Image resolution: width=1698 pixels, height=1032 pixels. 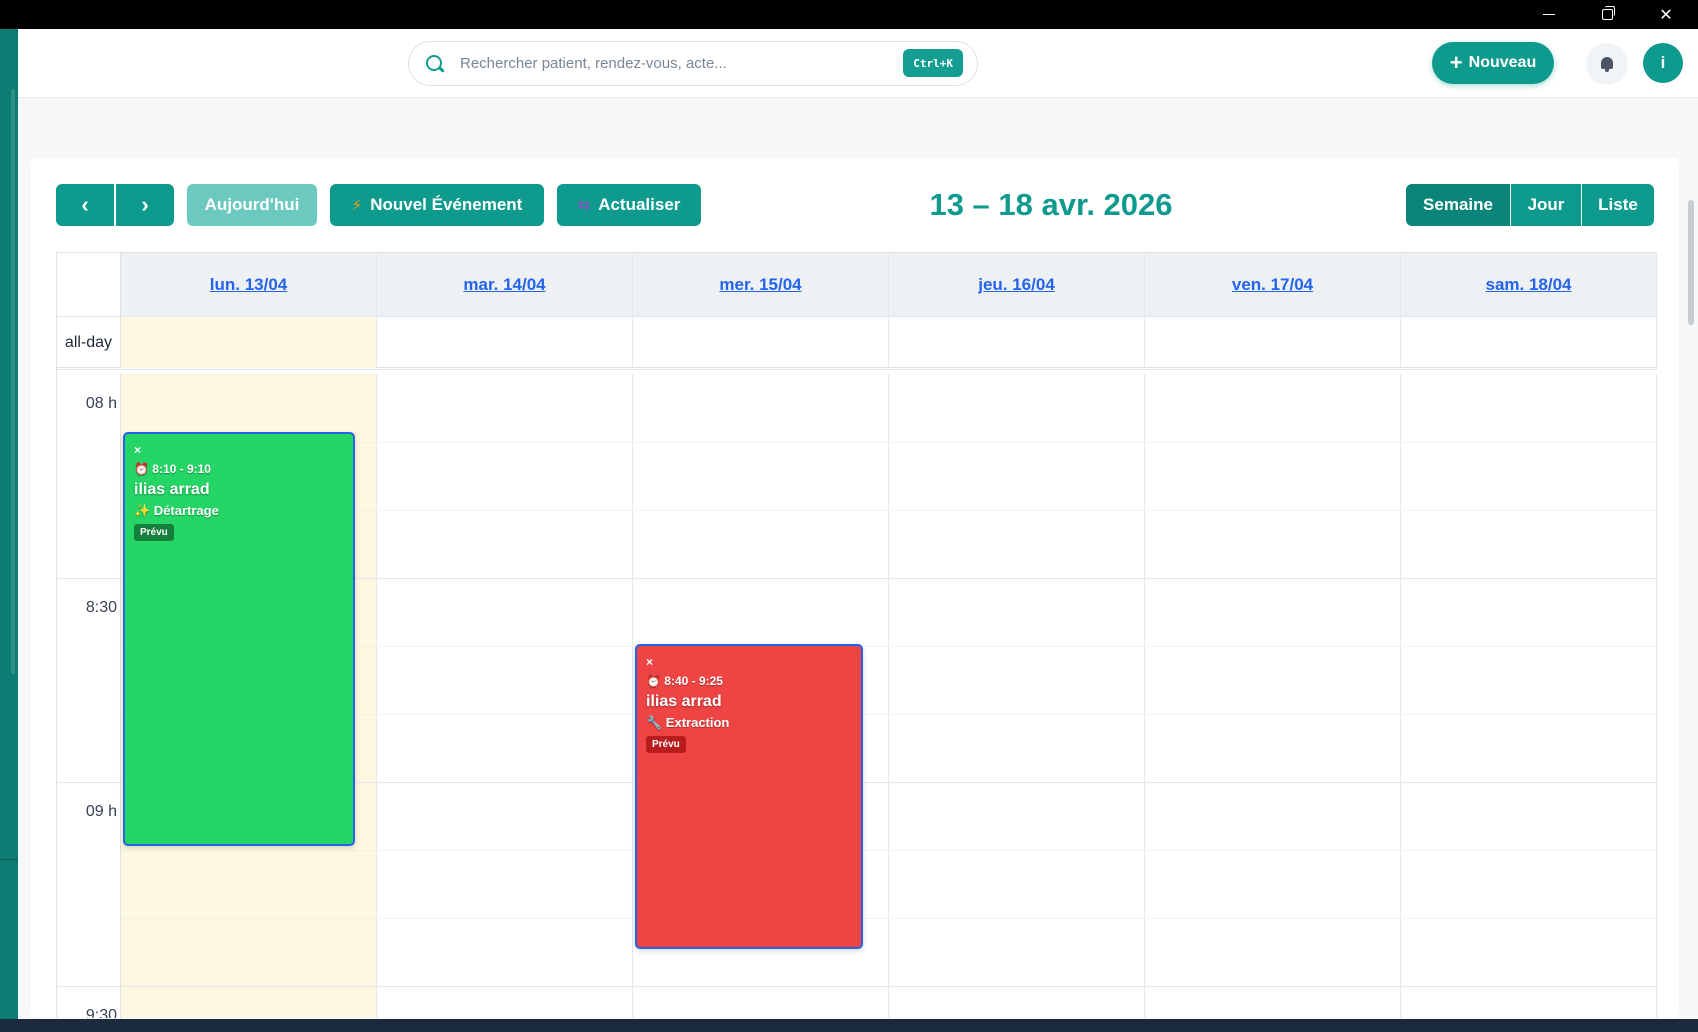 I want to click on app-header: Ctrl+K + Nouveau i, so click(x=858, y=63).